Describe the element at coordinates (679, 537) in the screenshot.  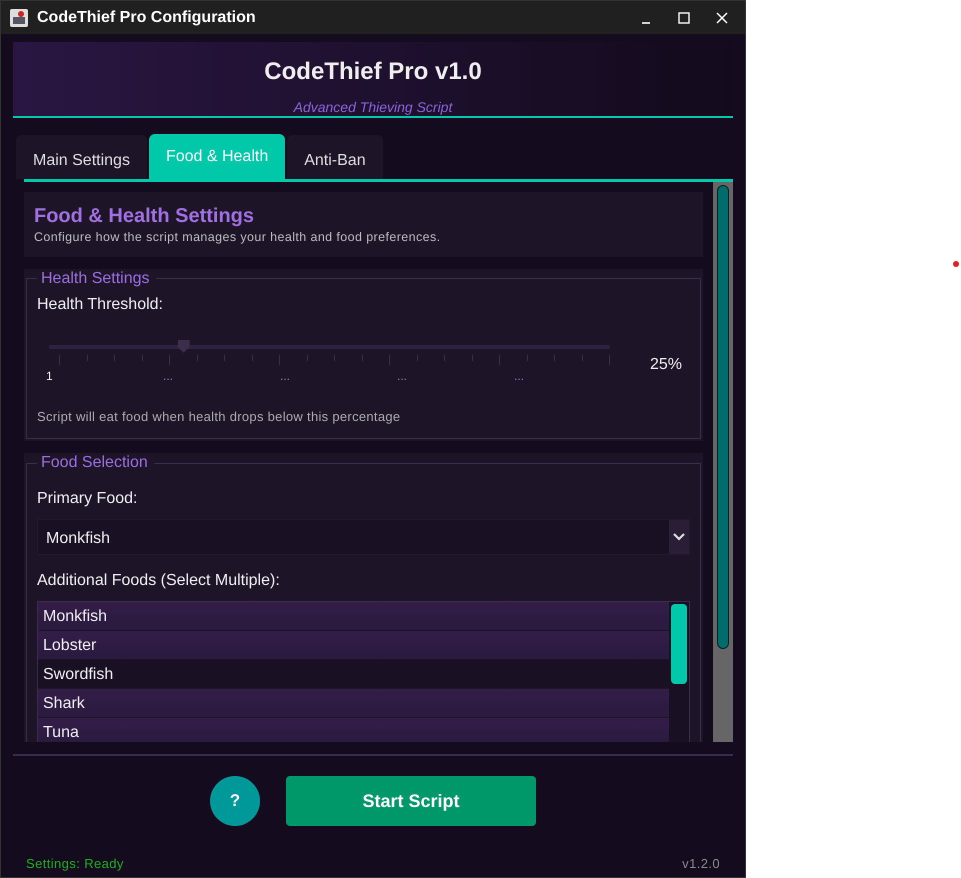
I see `chevron-down-icon` at that location.